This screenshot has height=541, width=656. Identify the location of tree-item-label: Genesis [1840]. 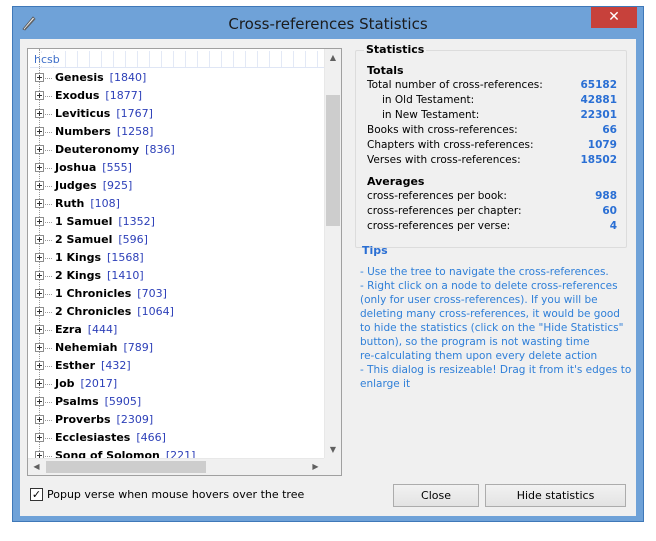
(100, 78).